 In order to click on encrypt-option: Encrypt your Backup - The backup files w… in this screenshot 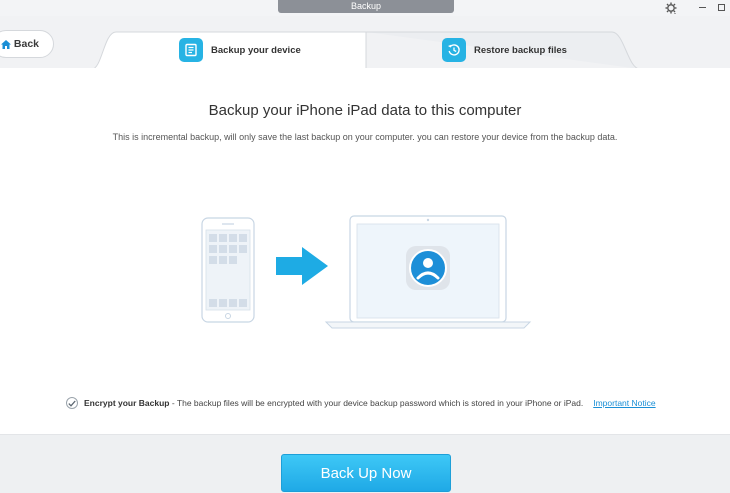, I will do `click(361, 403)`.